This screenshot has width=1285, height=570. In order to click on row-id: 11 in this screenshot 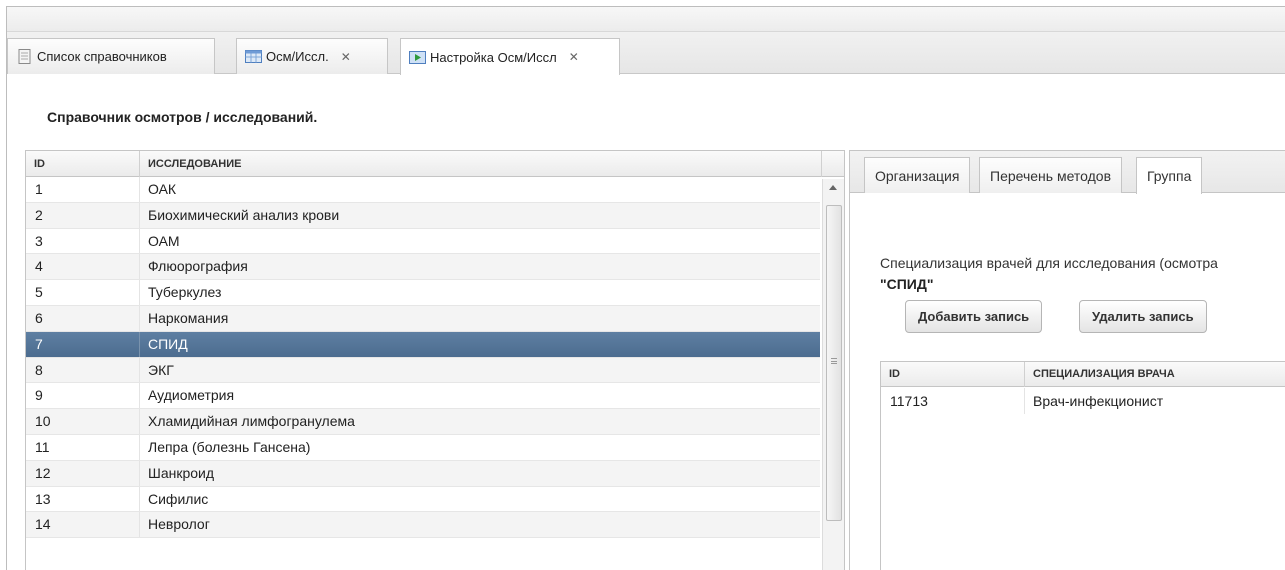, I will do `click(42, 446)`.